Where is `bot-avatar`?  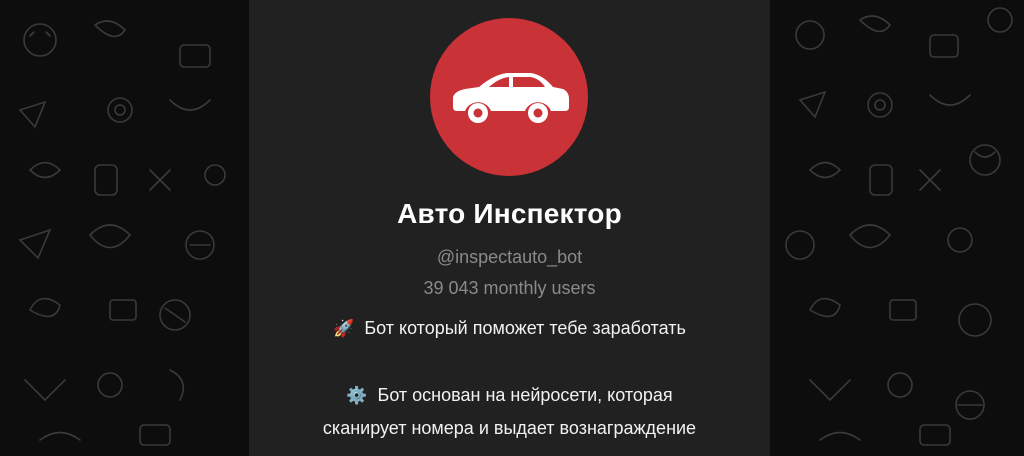
bot-avatar is located at coordinates (509, 97).